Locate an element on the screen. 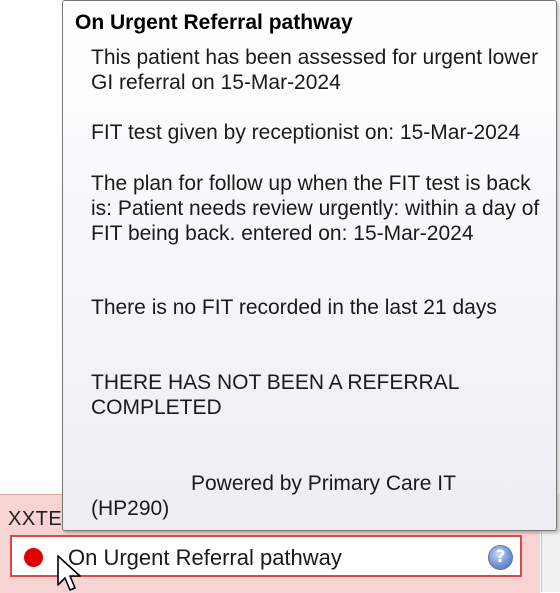  tooltip-title: On Urgent Referral pathway is located at coordinates (214, 22).